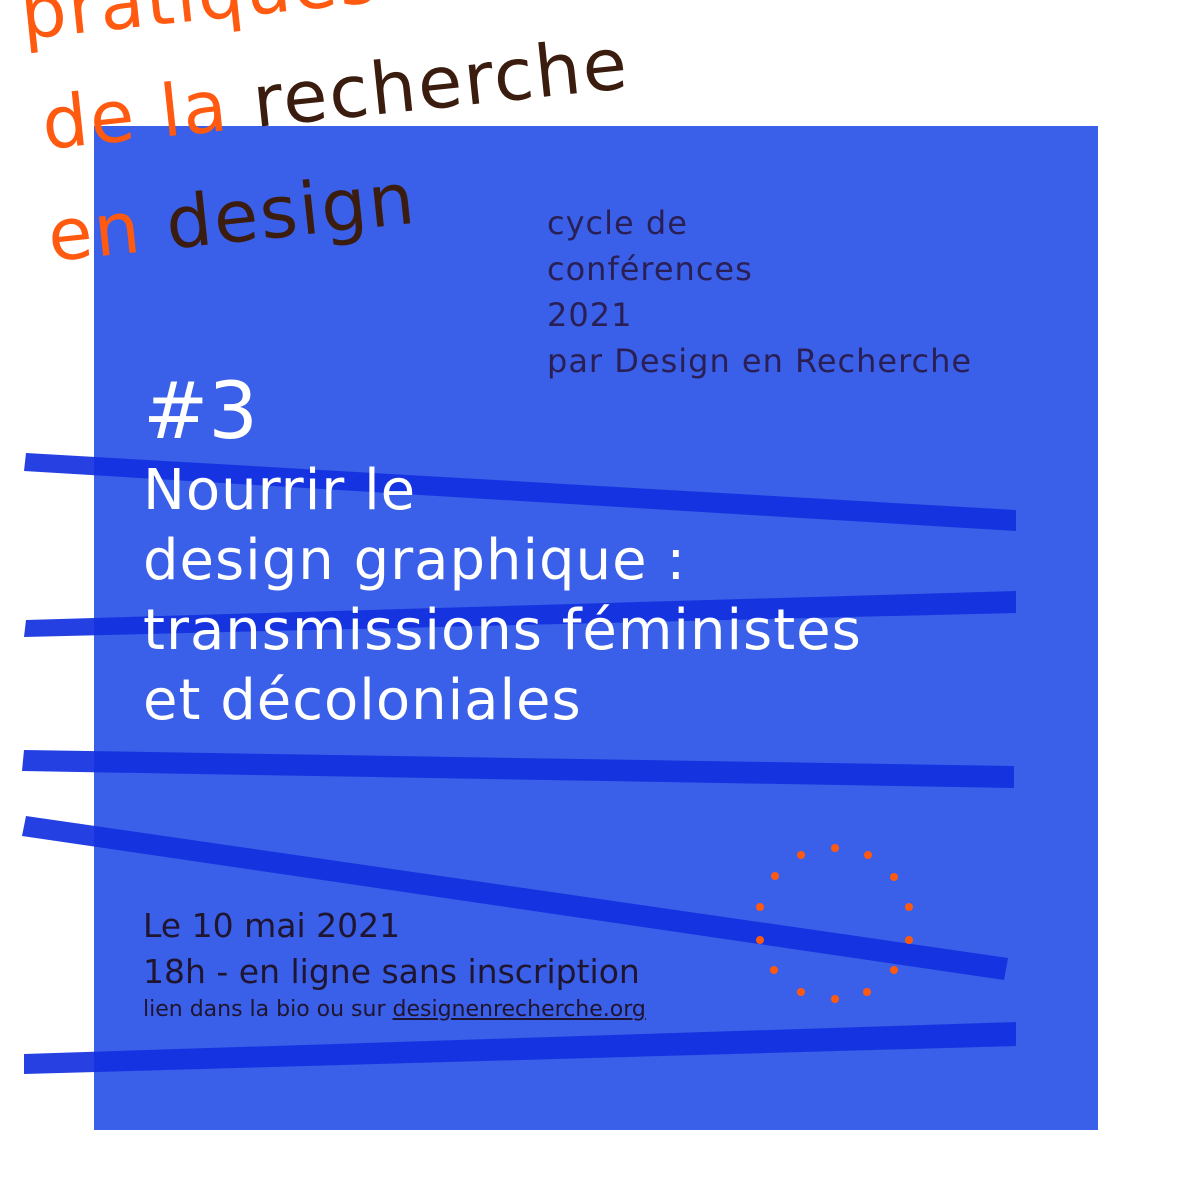  What do you see at coordinates (590, 315) in the screenshot?
I see `cycle-year: 2021` at bounding box center [590, 315].